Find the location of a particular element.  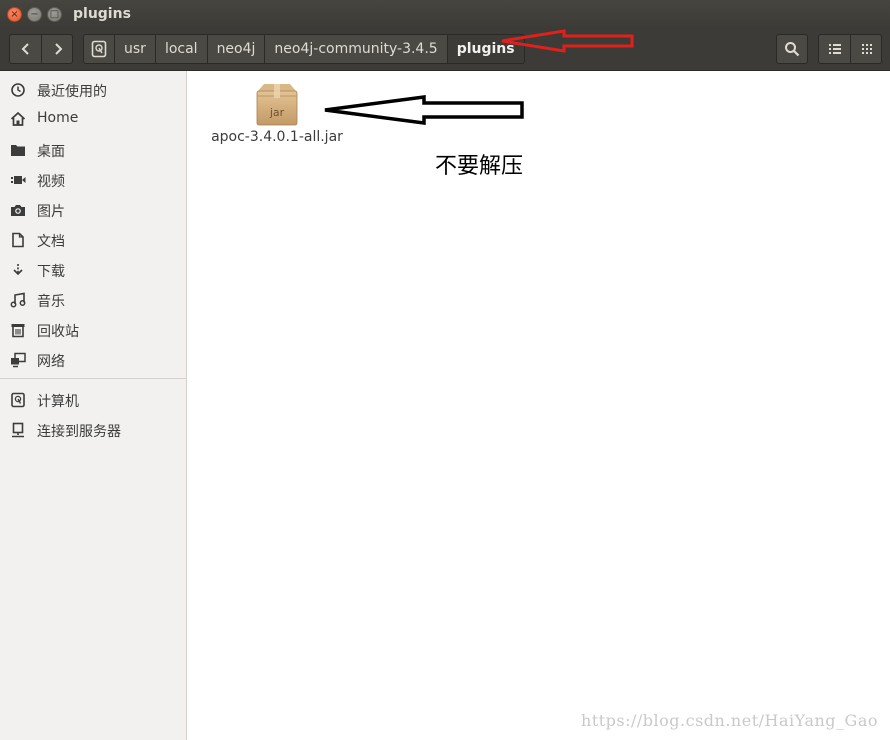

search-button is located at coordinates (792, 49).